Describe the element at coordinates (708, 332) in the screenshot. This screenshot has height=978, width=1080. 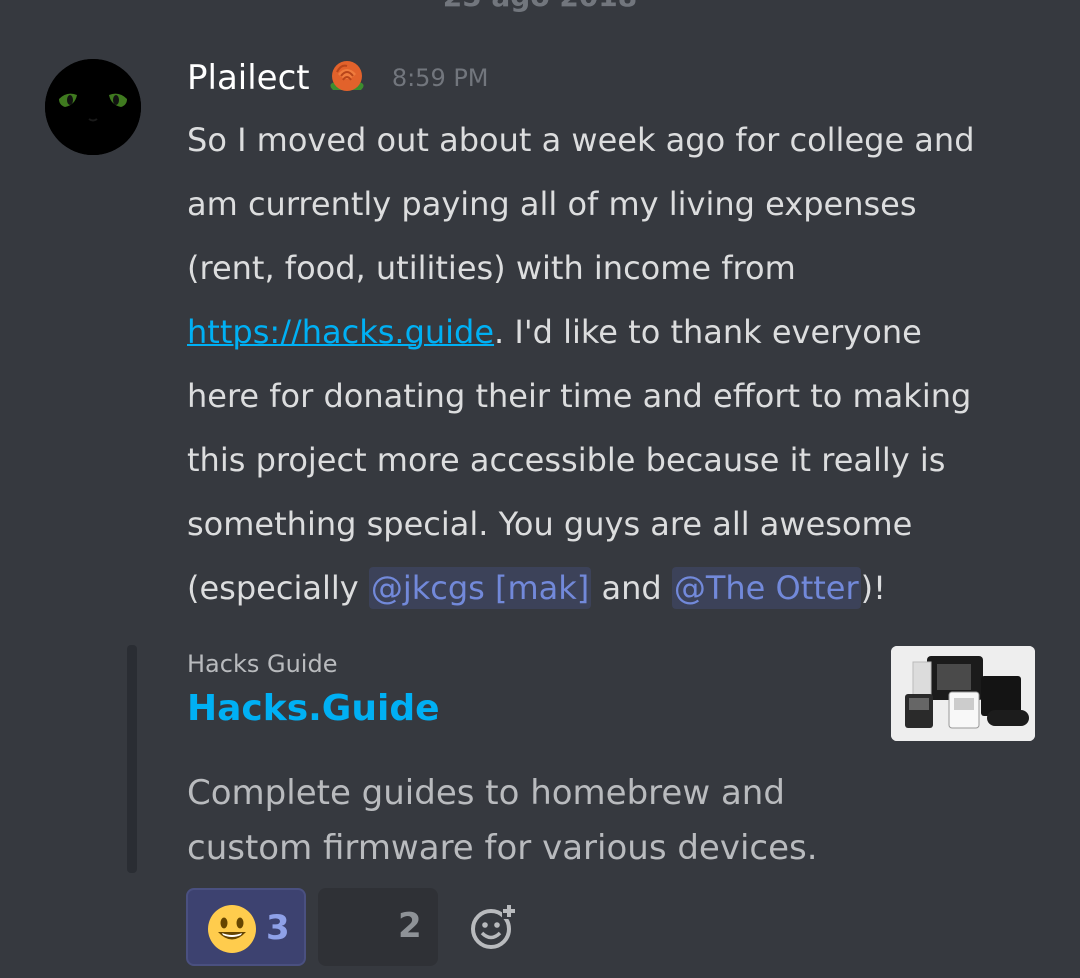
I see `message-line-4-text: . I'd like to thank everyone` at that location.